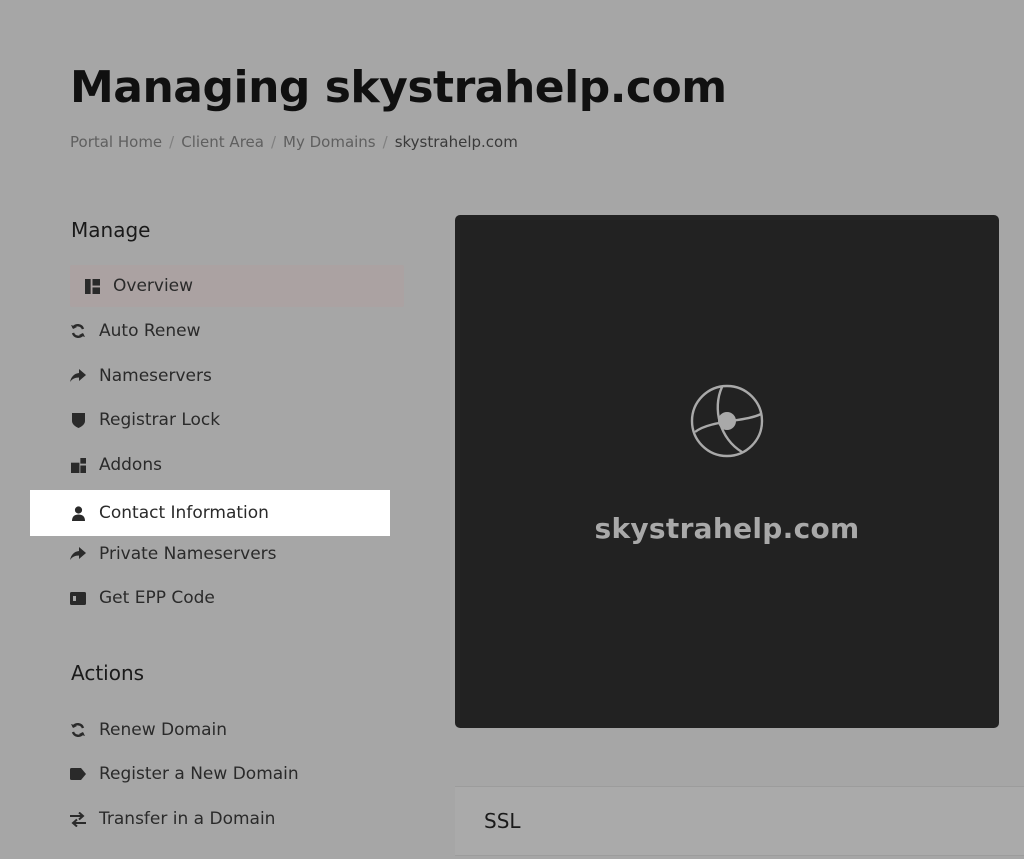  Describe the element at coordinates (237, 730) in the screenshot. I see `action-renew-domain: Renew Domain` at that location.